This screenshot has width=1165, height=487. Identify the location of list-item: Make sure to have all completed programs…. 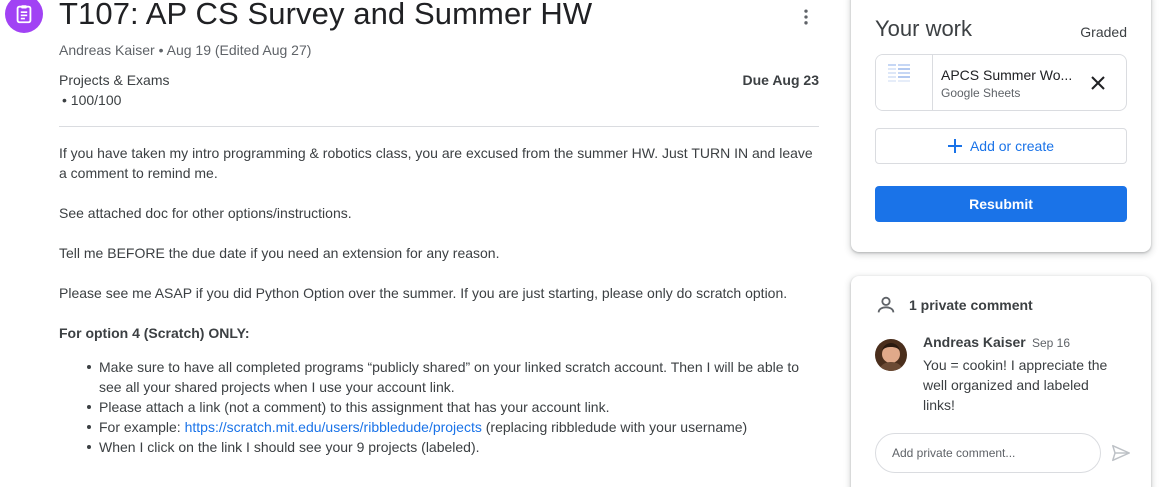
(453, 377).